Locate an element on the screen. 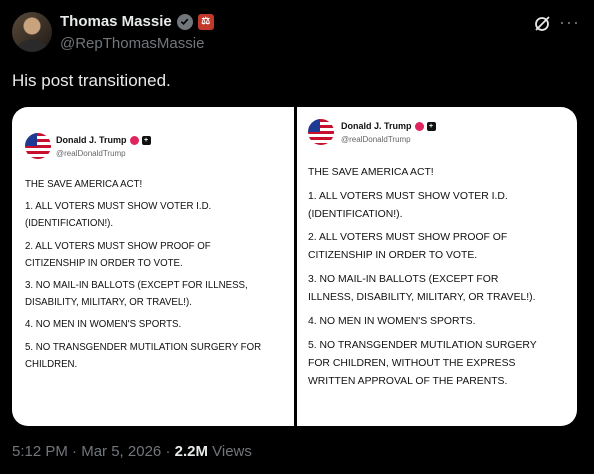 The height and width of the screenshot is (474, 594). embedded-post-line: DISABILITY, MILITARY, OR TRAVEL!). is located at coordinates (108, 302).